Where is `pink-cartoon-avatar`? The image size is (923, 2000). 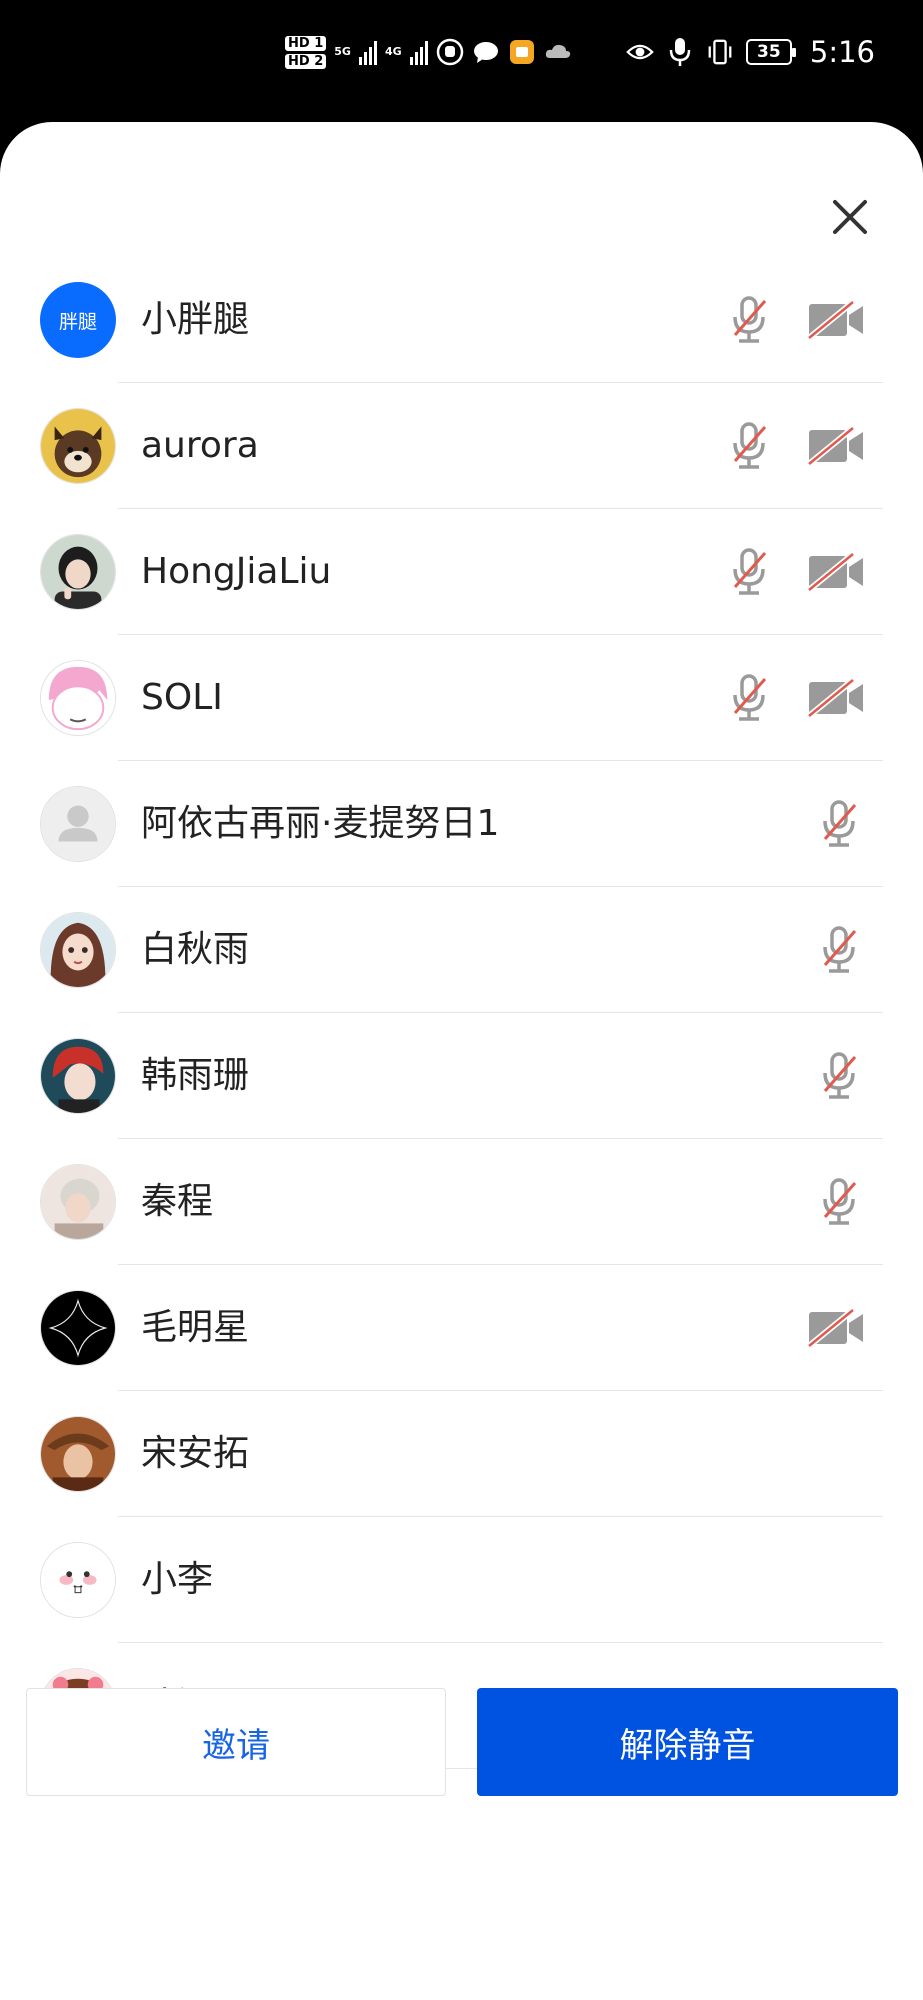 pink-cartoon-avatar is located at coordinates (78, 698).